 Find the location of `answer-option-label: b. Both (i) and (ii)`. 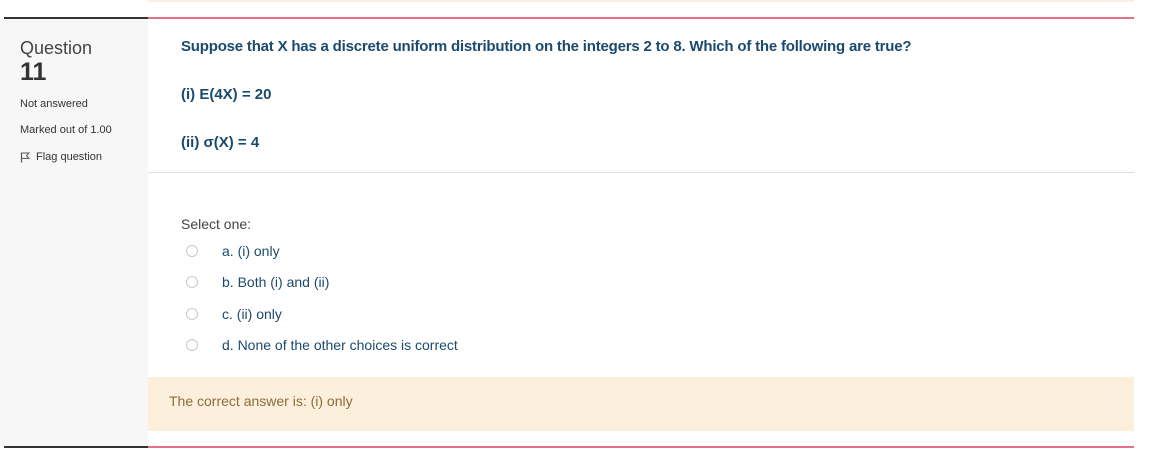

answer-option-label: b. Both (i) and (ii) is located at coordinates (275, 282).